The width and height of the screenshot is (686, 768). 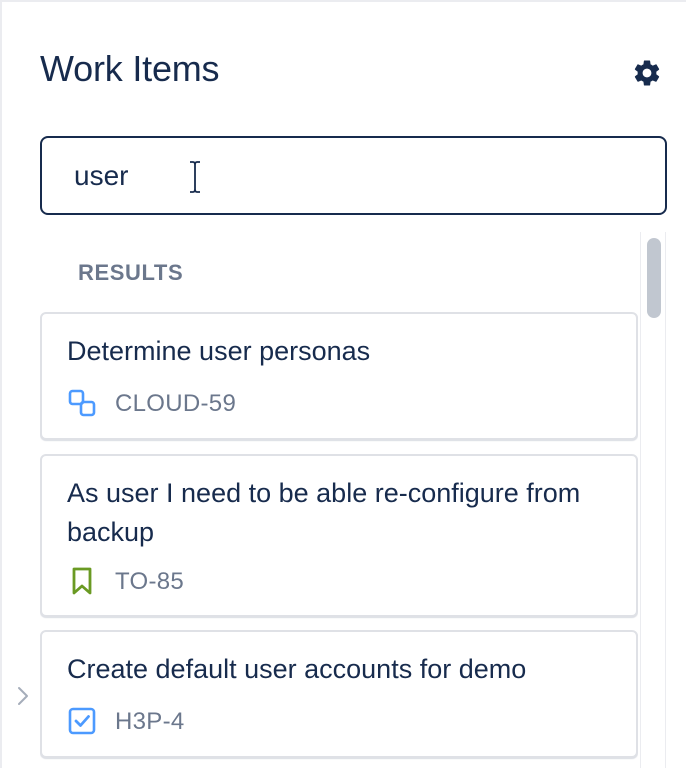 I want to click on results-scrollbar, so click(x=653, y=500).